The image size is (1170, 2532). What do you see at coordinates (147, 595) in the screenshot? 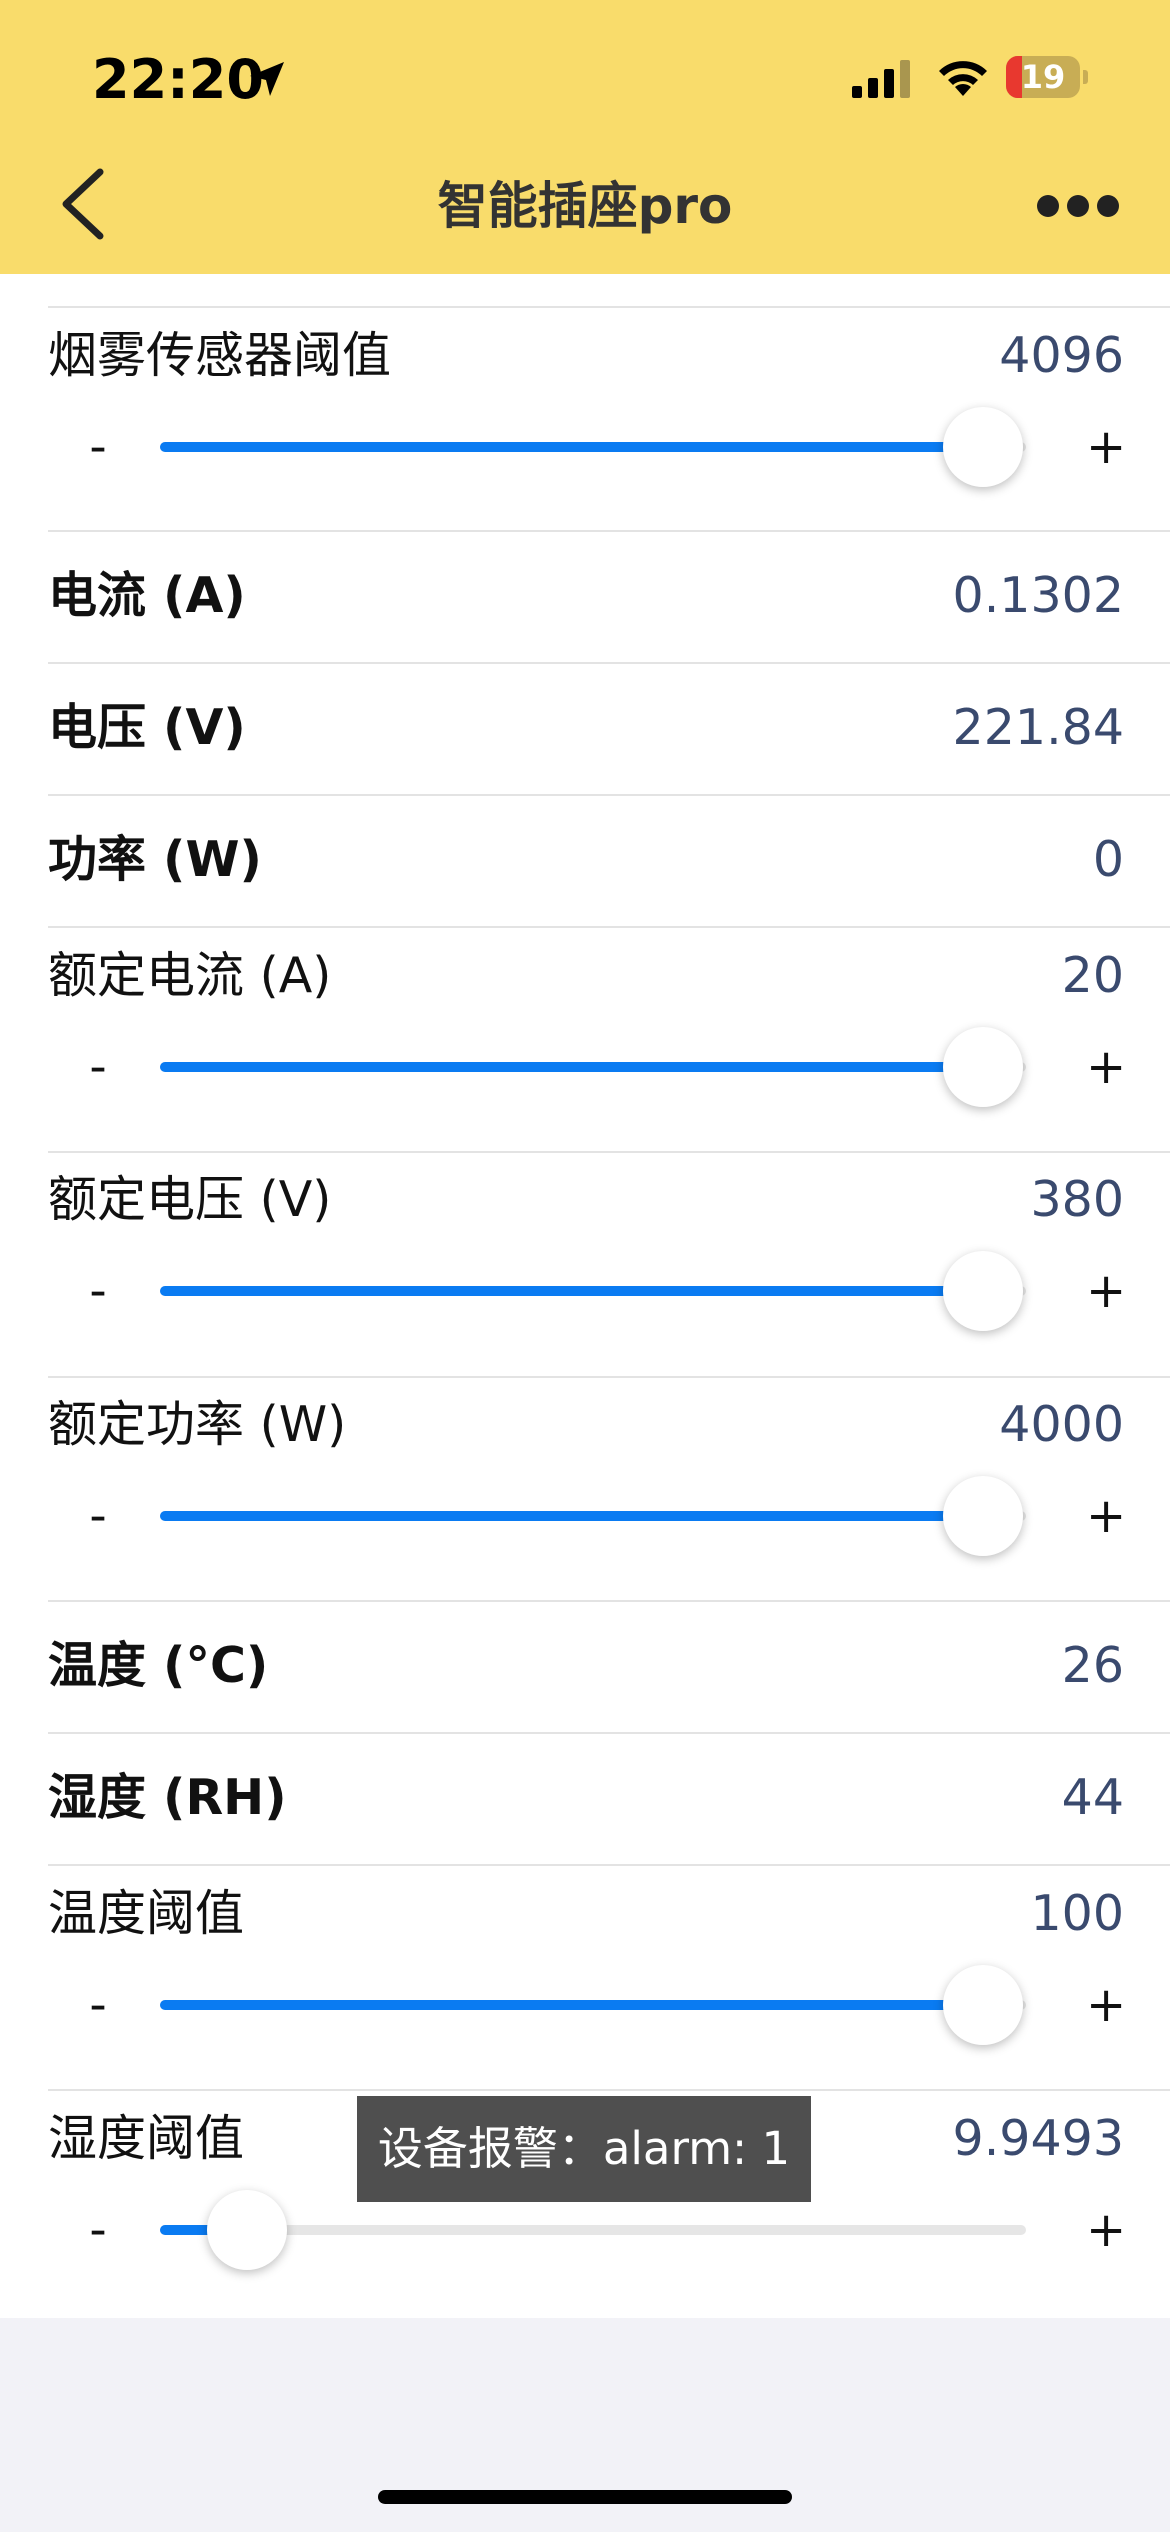
I see `current-label: 电流 (A)` at bounding box center [147, 595].